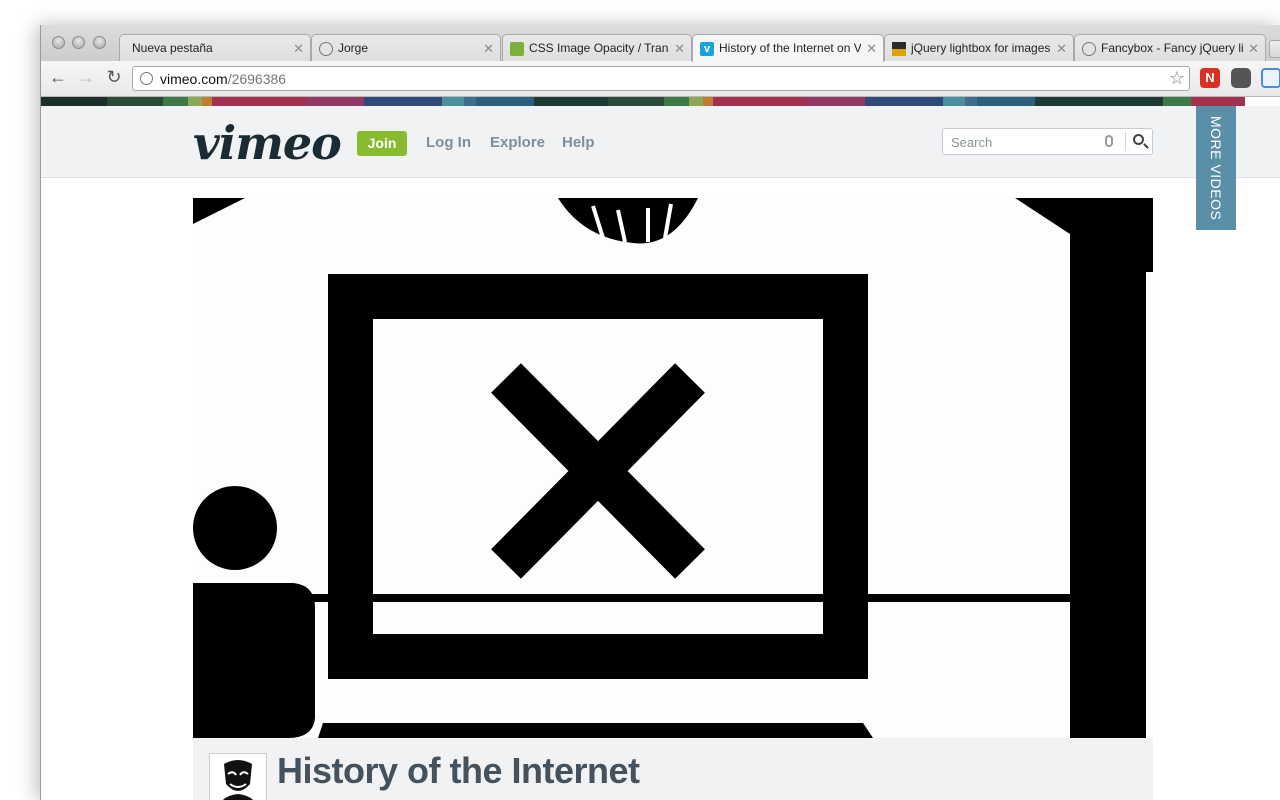  What do you see at coordinates (58, 77) in the screenshot?
I see `back-arrow-icon: ←` at bounding box center [58, 77].